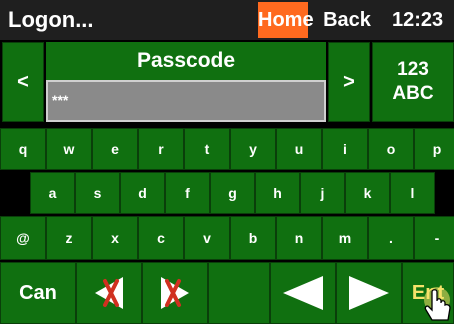 Image resolution: width=454 pixels, height=324 pixels. I want to click on key-label: x, so click(115, 238).